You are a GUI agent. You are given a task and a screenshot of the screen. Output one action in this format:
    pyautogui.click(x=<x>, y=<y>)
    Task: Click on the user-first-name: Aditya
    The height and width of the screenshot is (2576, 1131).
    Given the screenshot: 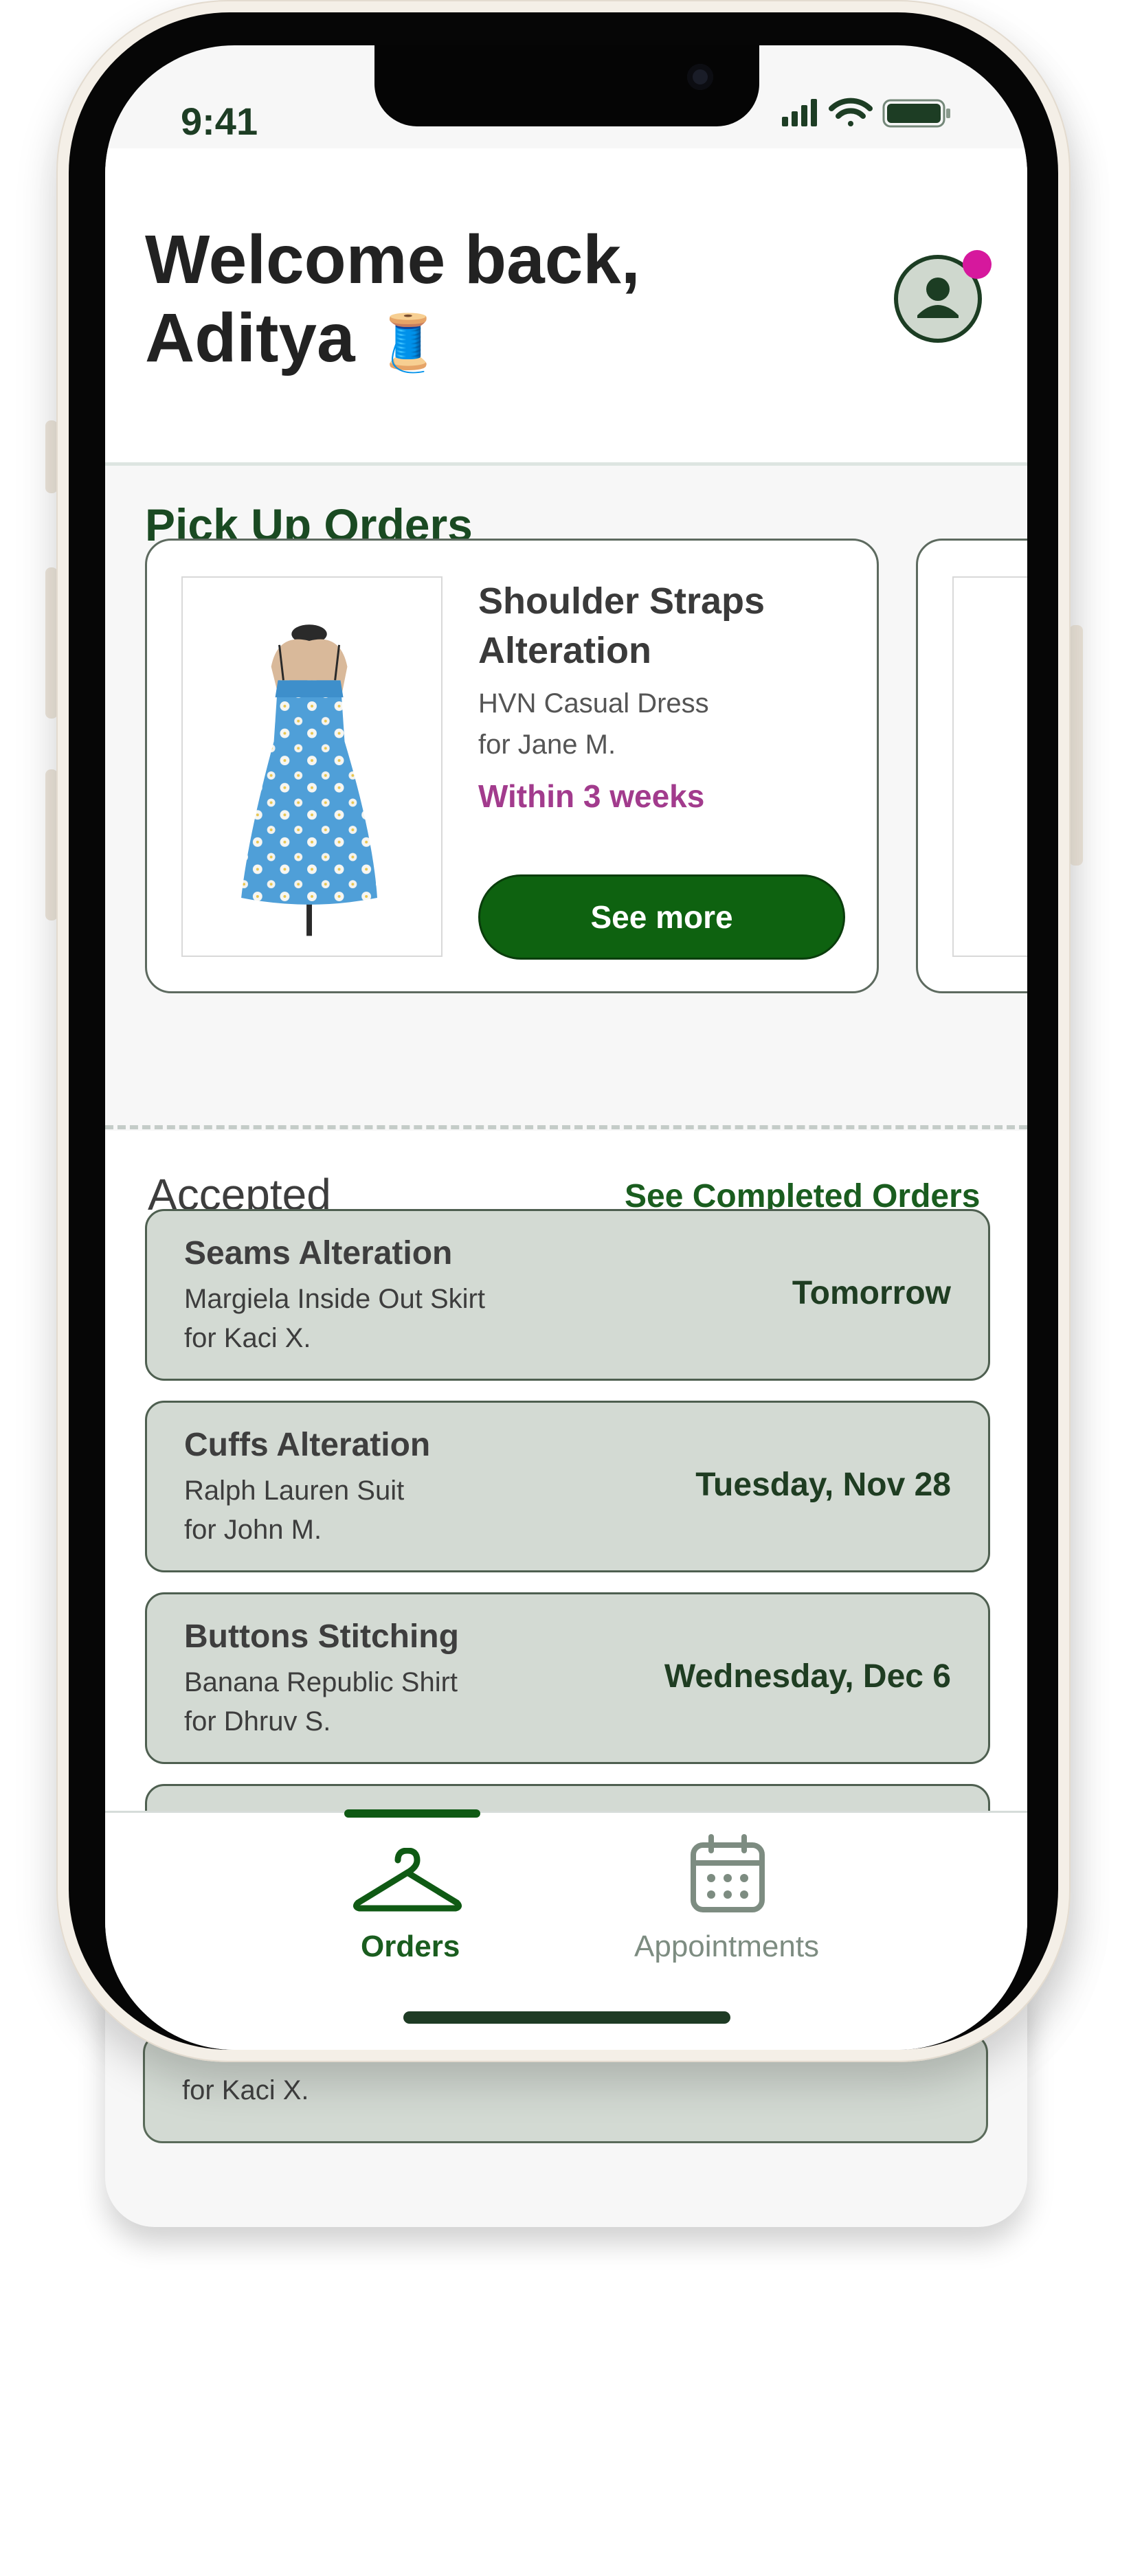 What is the action you would take?
    pyautogui.click(x=250, y=338)
    